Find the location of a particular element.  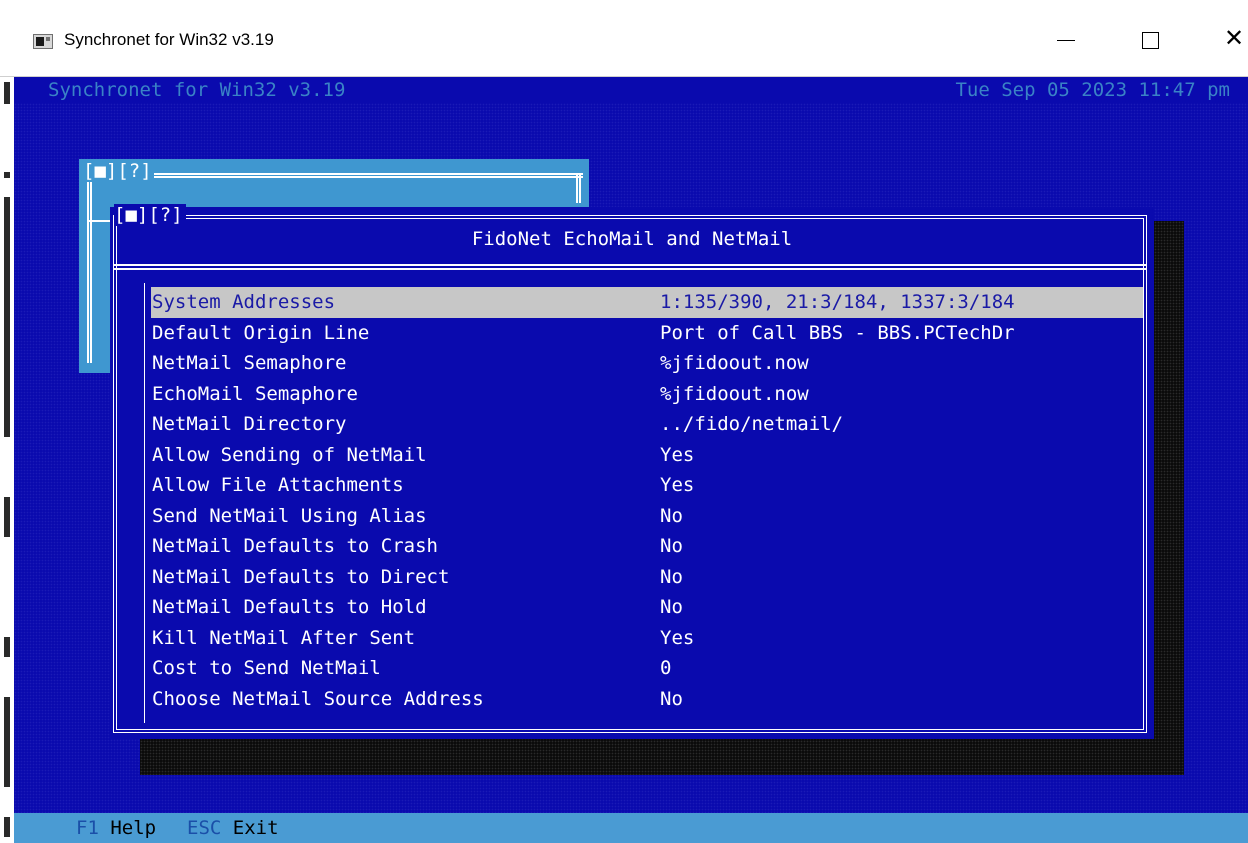

settings-row: NetMail Semaphore %jfidoout.now is located at coordinates (647, 363).